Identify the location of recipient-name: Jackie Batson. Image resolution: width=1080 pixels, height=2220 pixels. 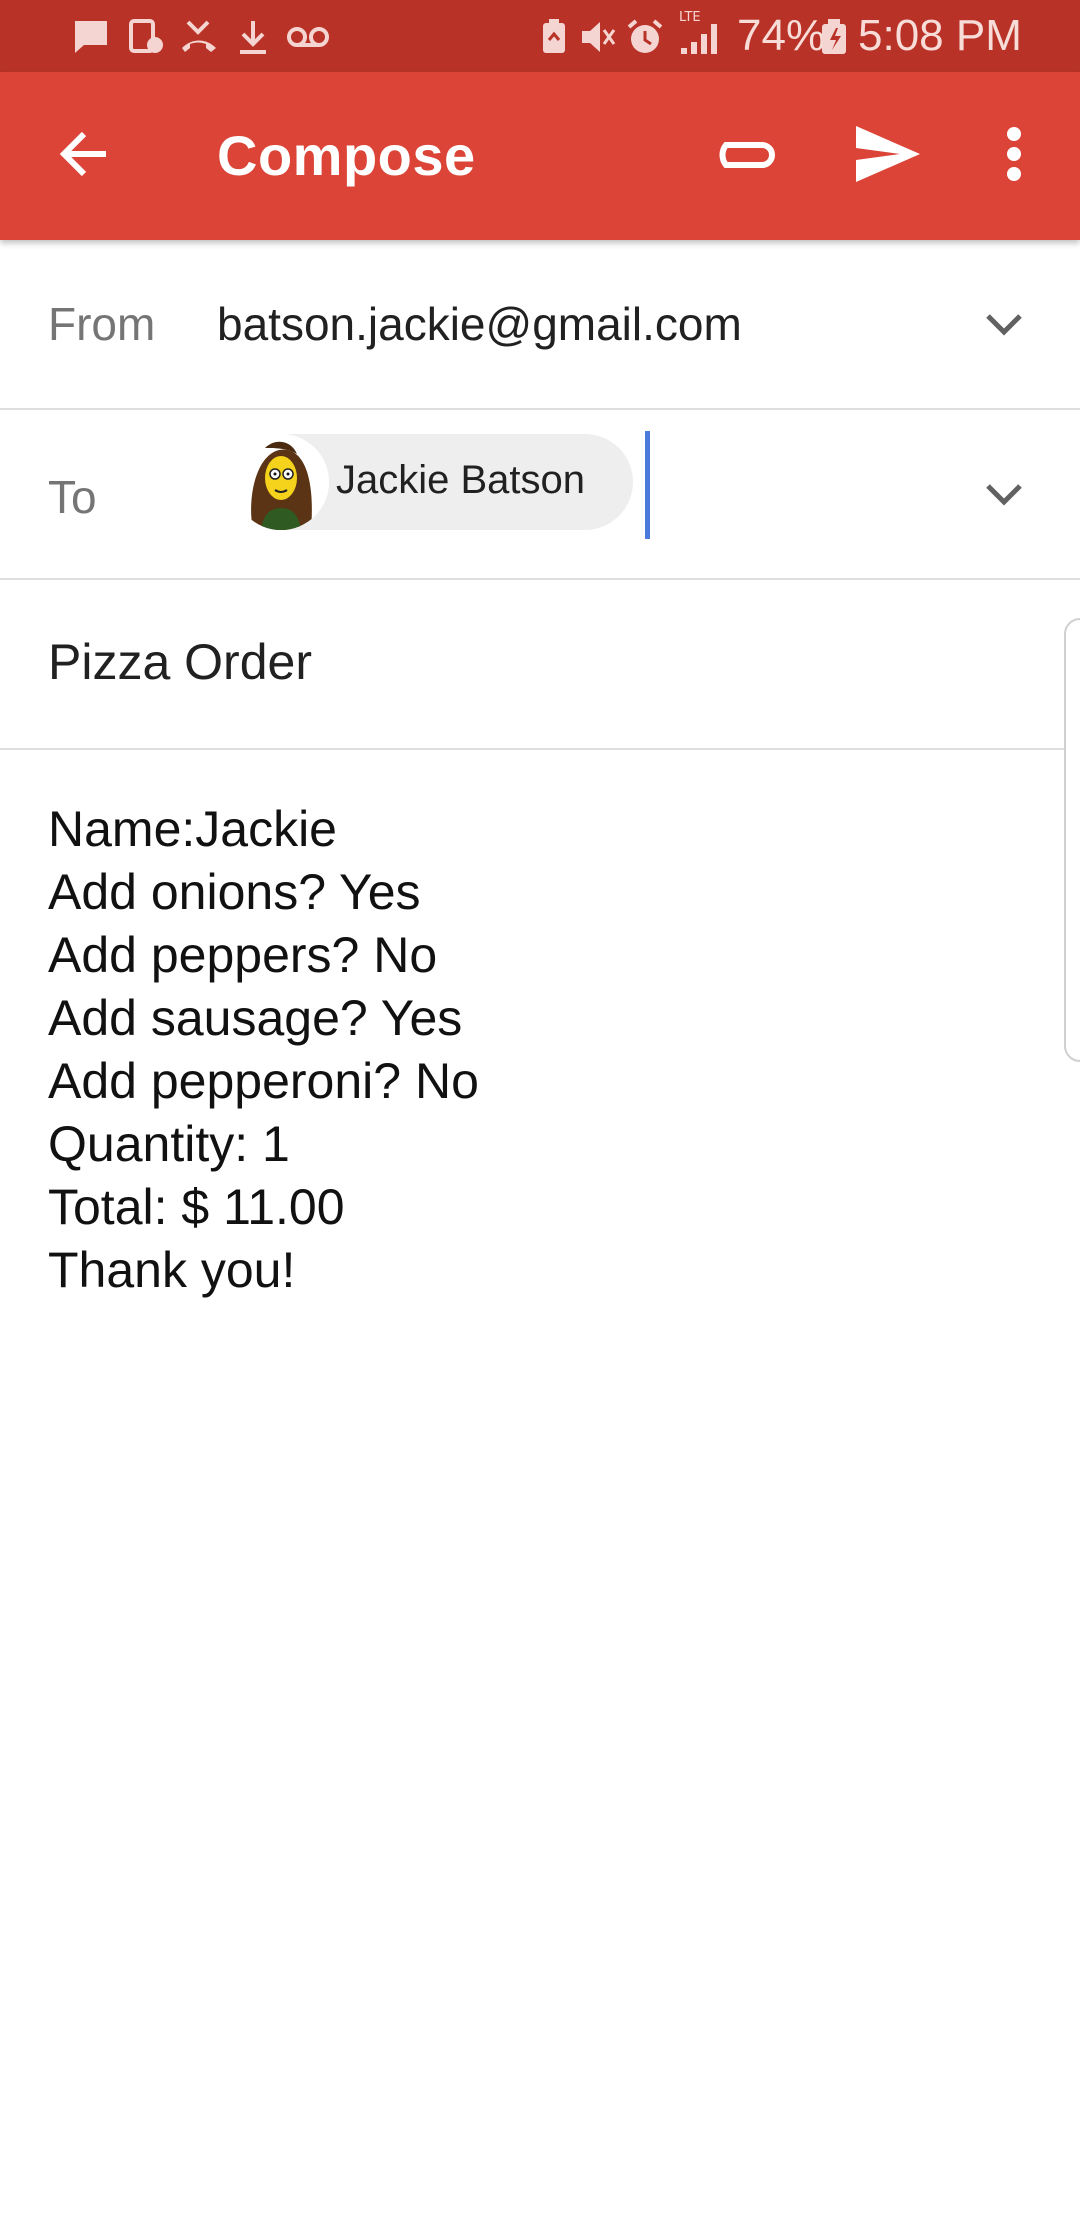
(461, 480).